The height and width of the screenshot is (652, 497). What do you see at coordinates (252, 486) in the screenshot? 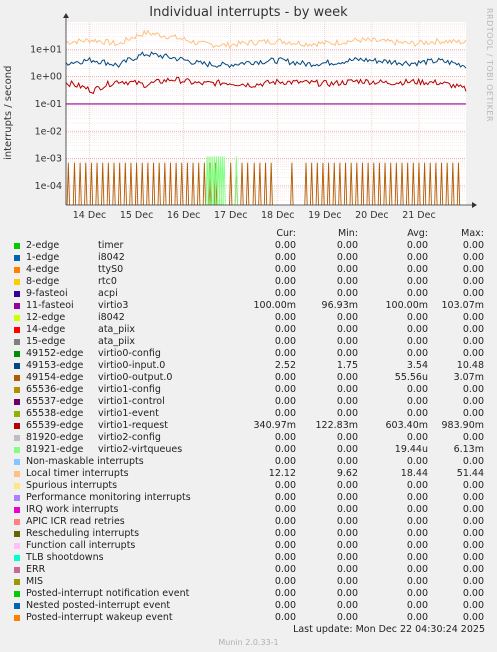
I see `legend-row: Spurious interrupts 0.00 0.00 0.00 0.00` at bounding box center [252, 486].